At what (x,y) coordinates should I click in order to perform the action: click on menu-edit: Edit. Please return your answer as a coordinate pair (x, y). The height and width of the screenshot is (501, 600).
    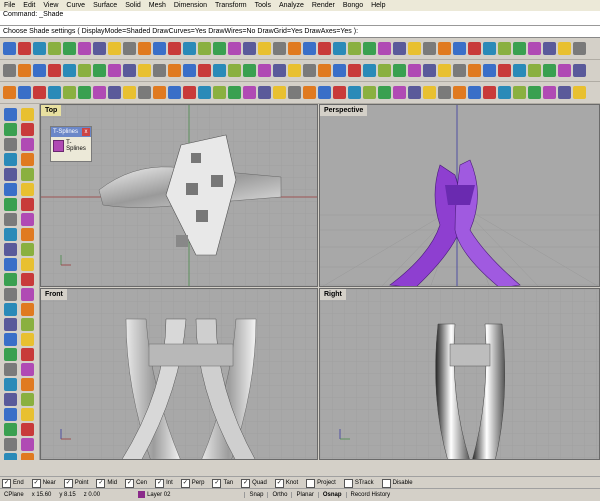
    Looking at the image, I should click on (29, 5).